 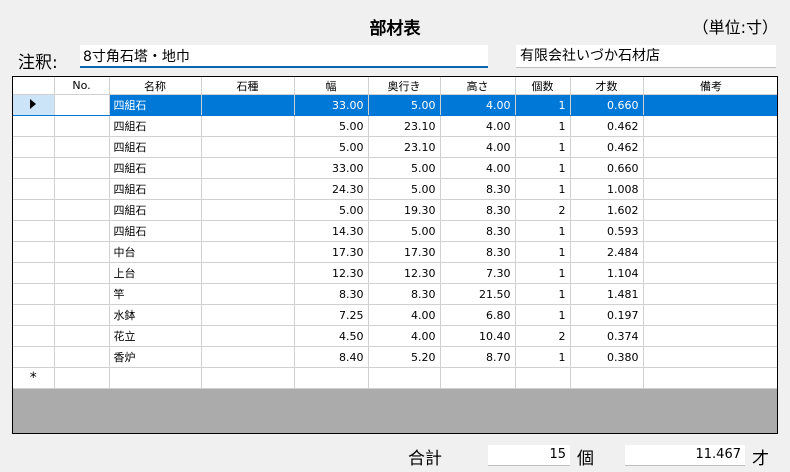 What do you see at coordinates (34, 378) in the screenshot?
I see `new-row-header: *` at bounding box center [34, 378].